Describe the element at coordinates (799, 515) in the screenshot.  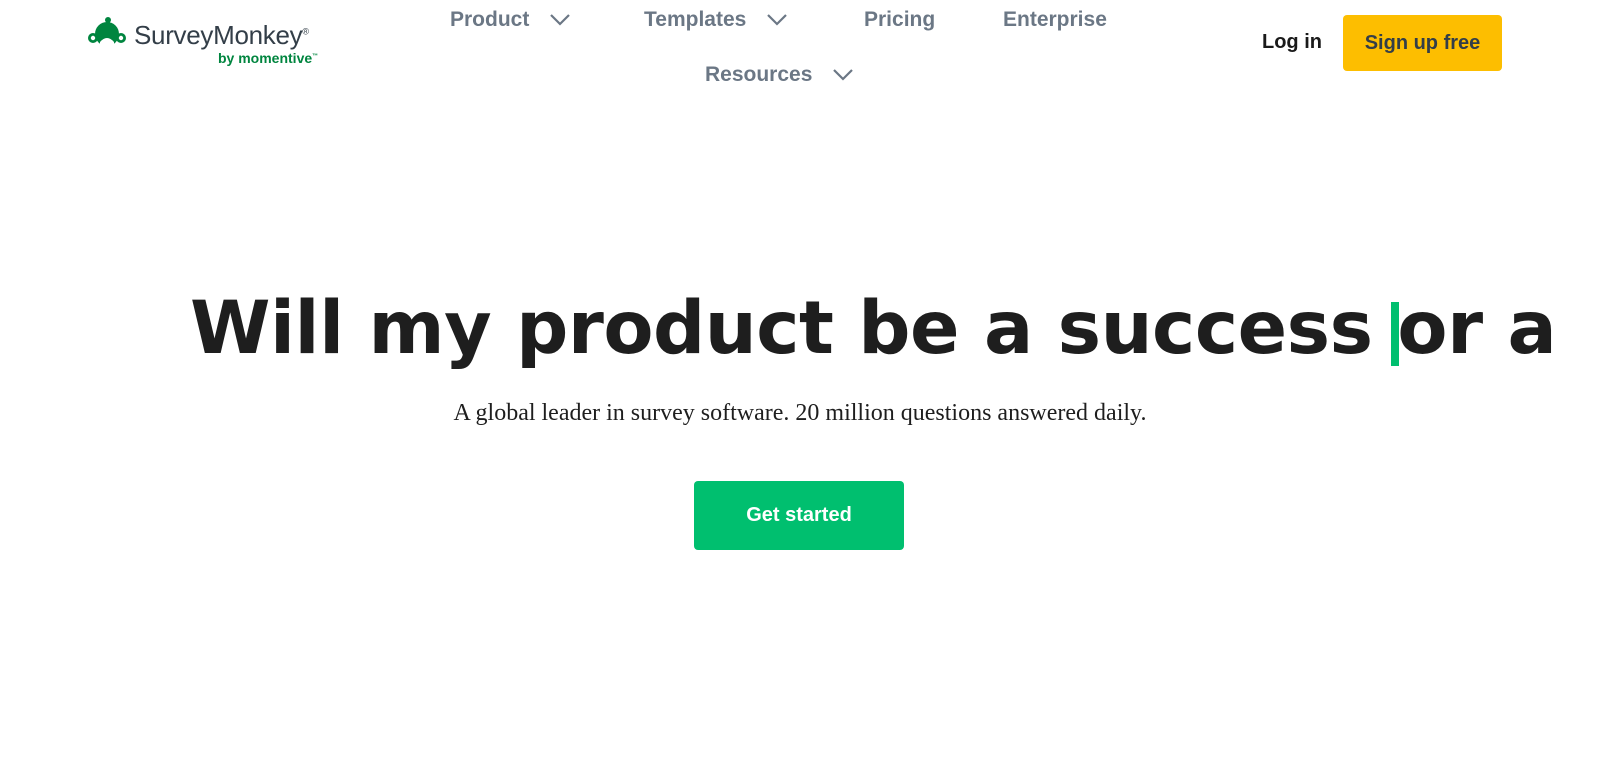
I see `get-started-button: Get started` at that location.